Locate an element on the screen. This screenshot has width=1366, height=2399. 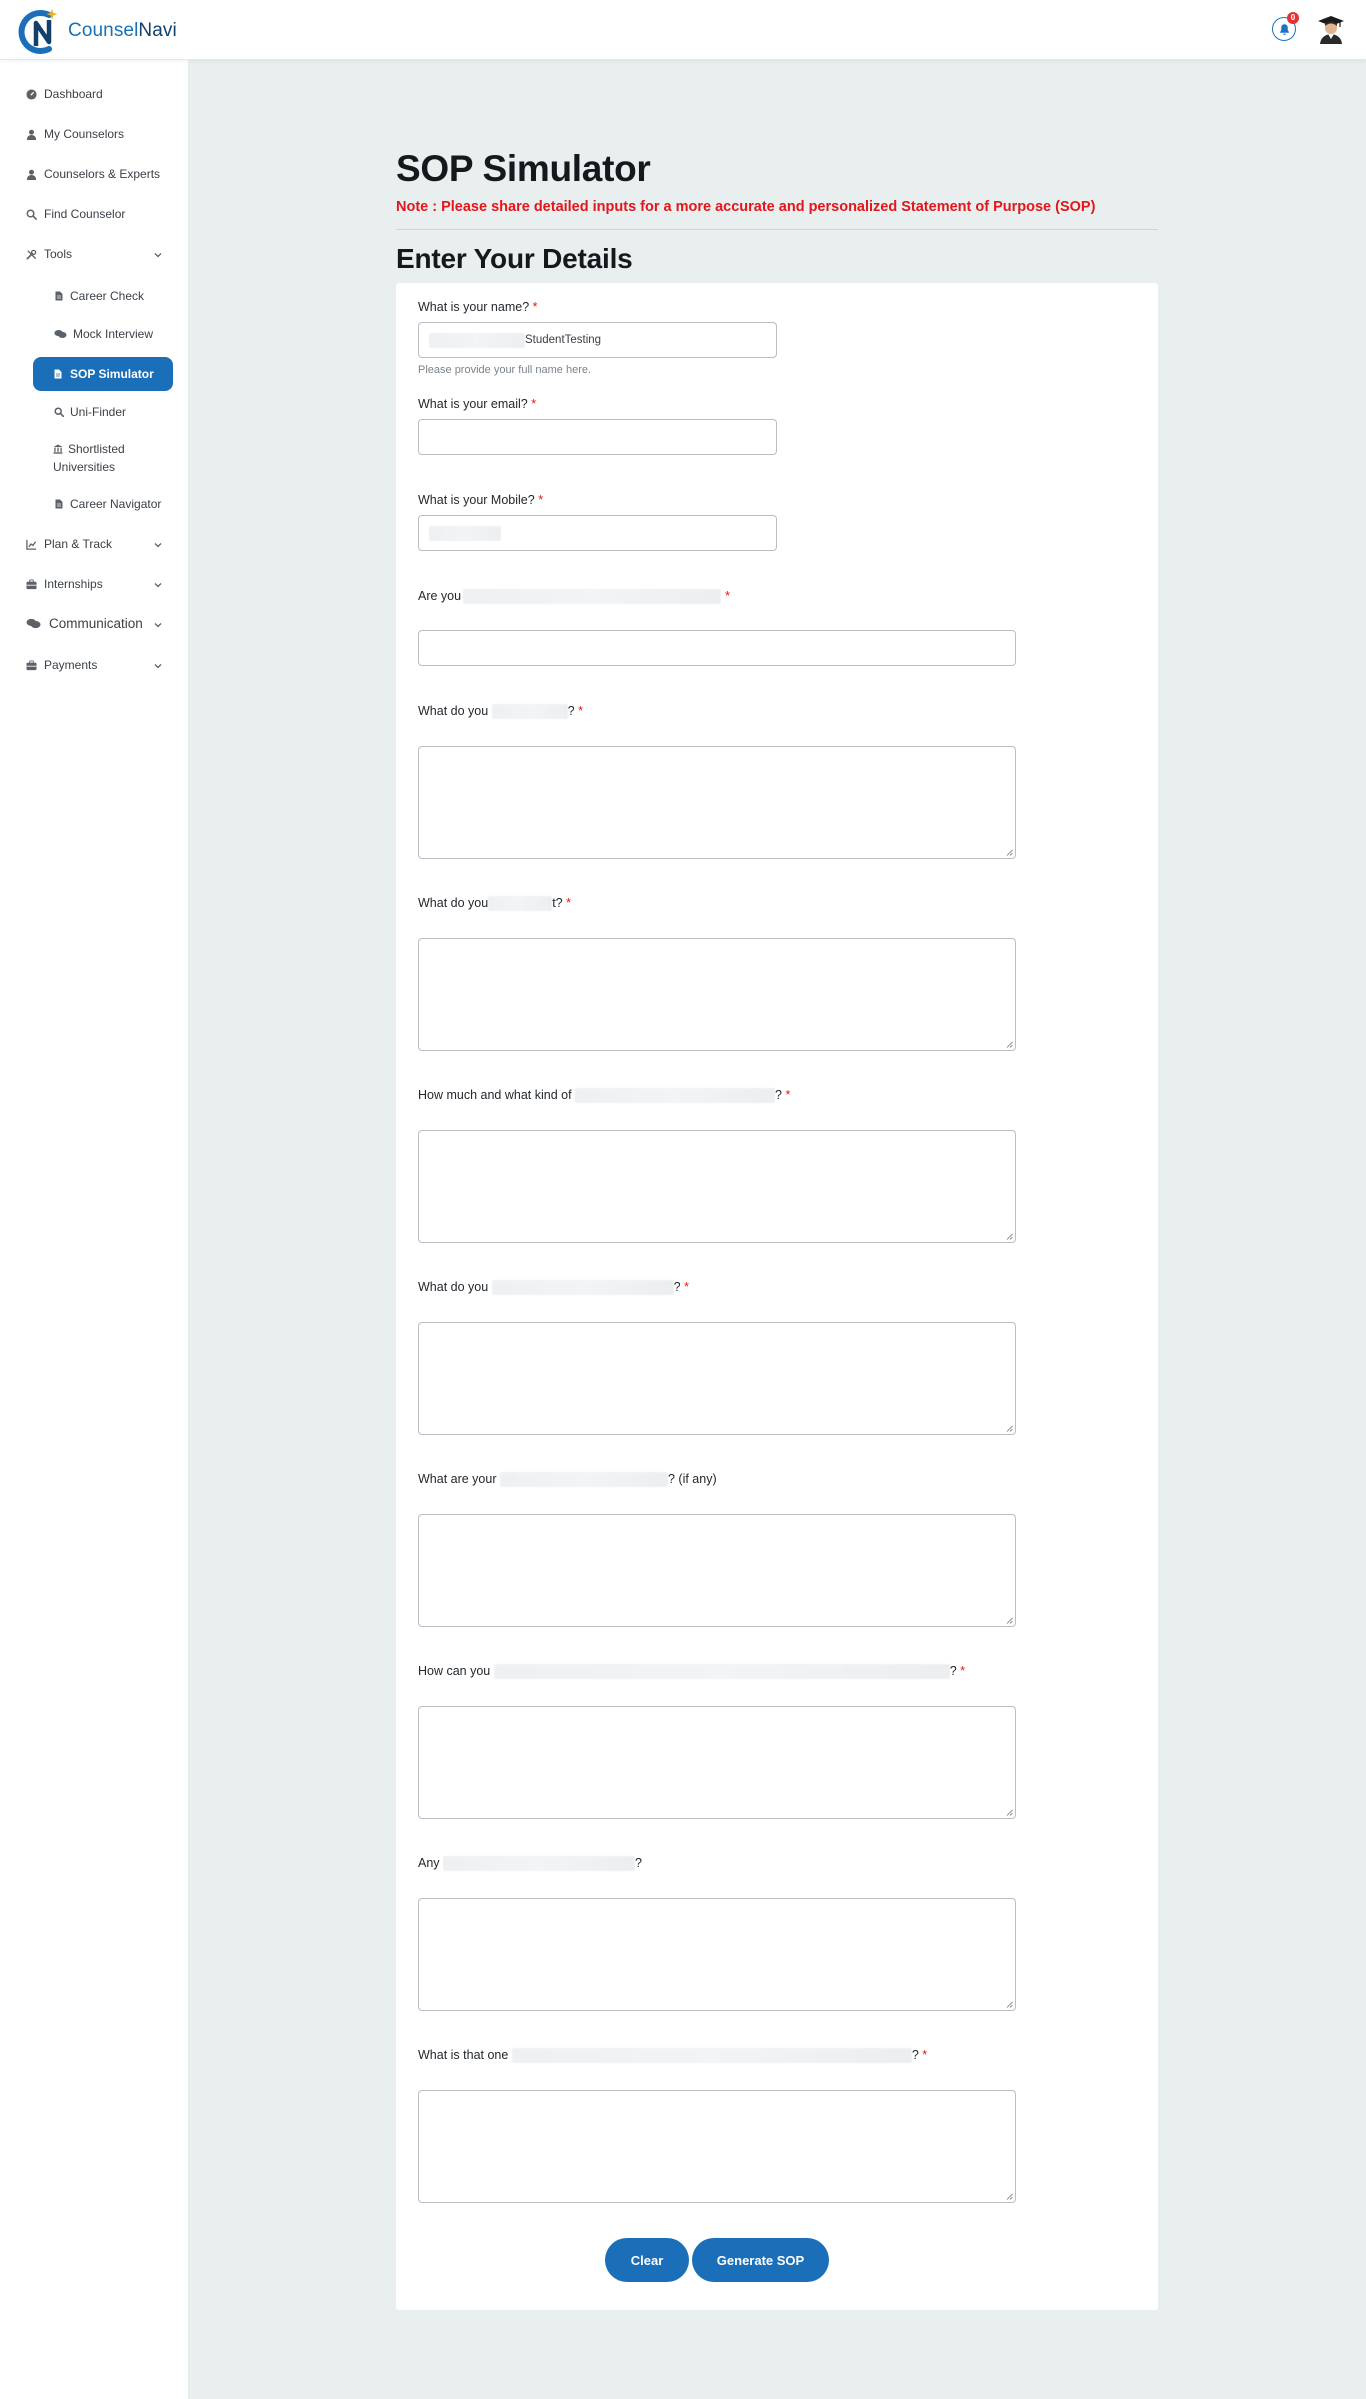
question-5-label: What do you ? * is located at coordinates (553, 1288).